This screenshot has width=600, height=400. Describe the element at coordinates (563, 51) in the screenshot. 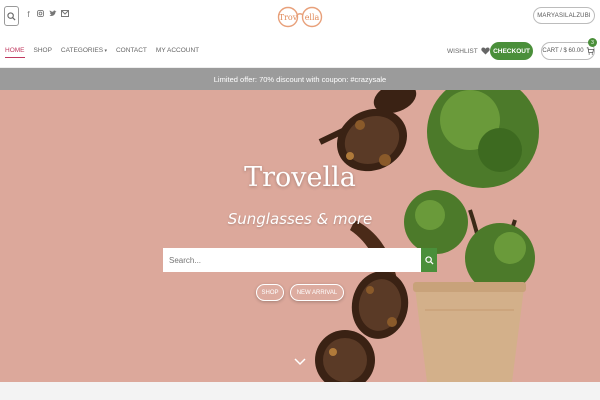

I see `cart-label: CART / $ 60.00` at that location.